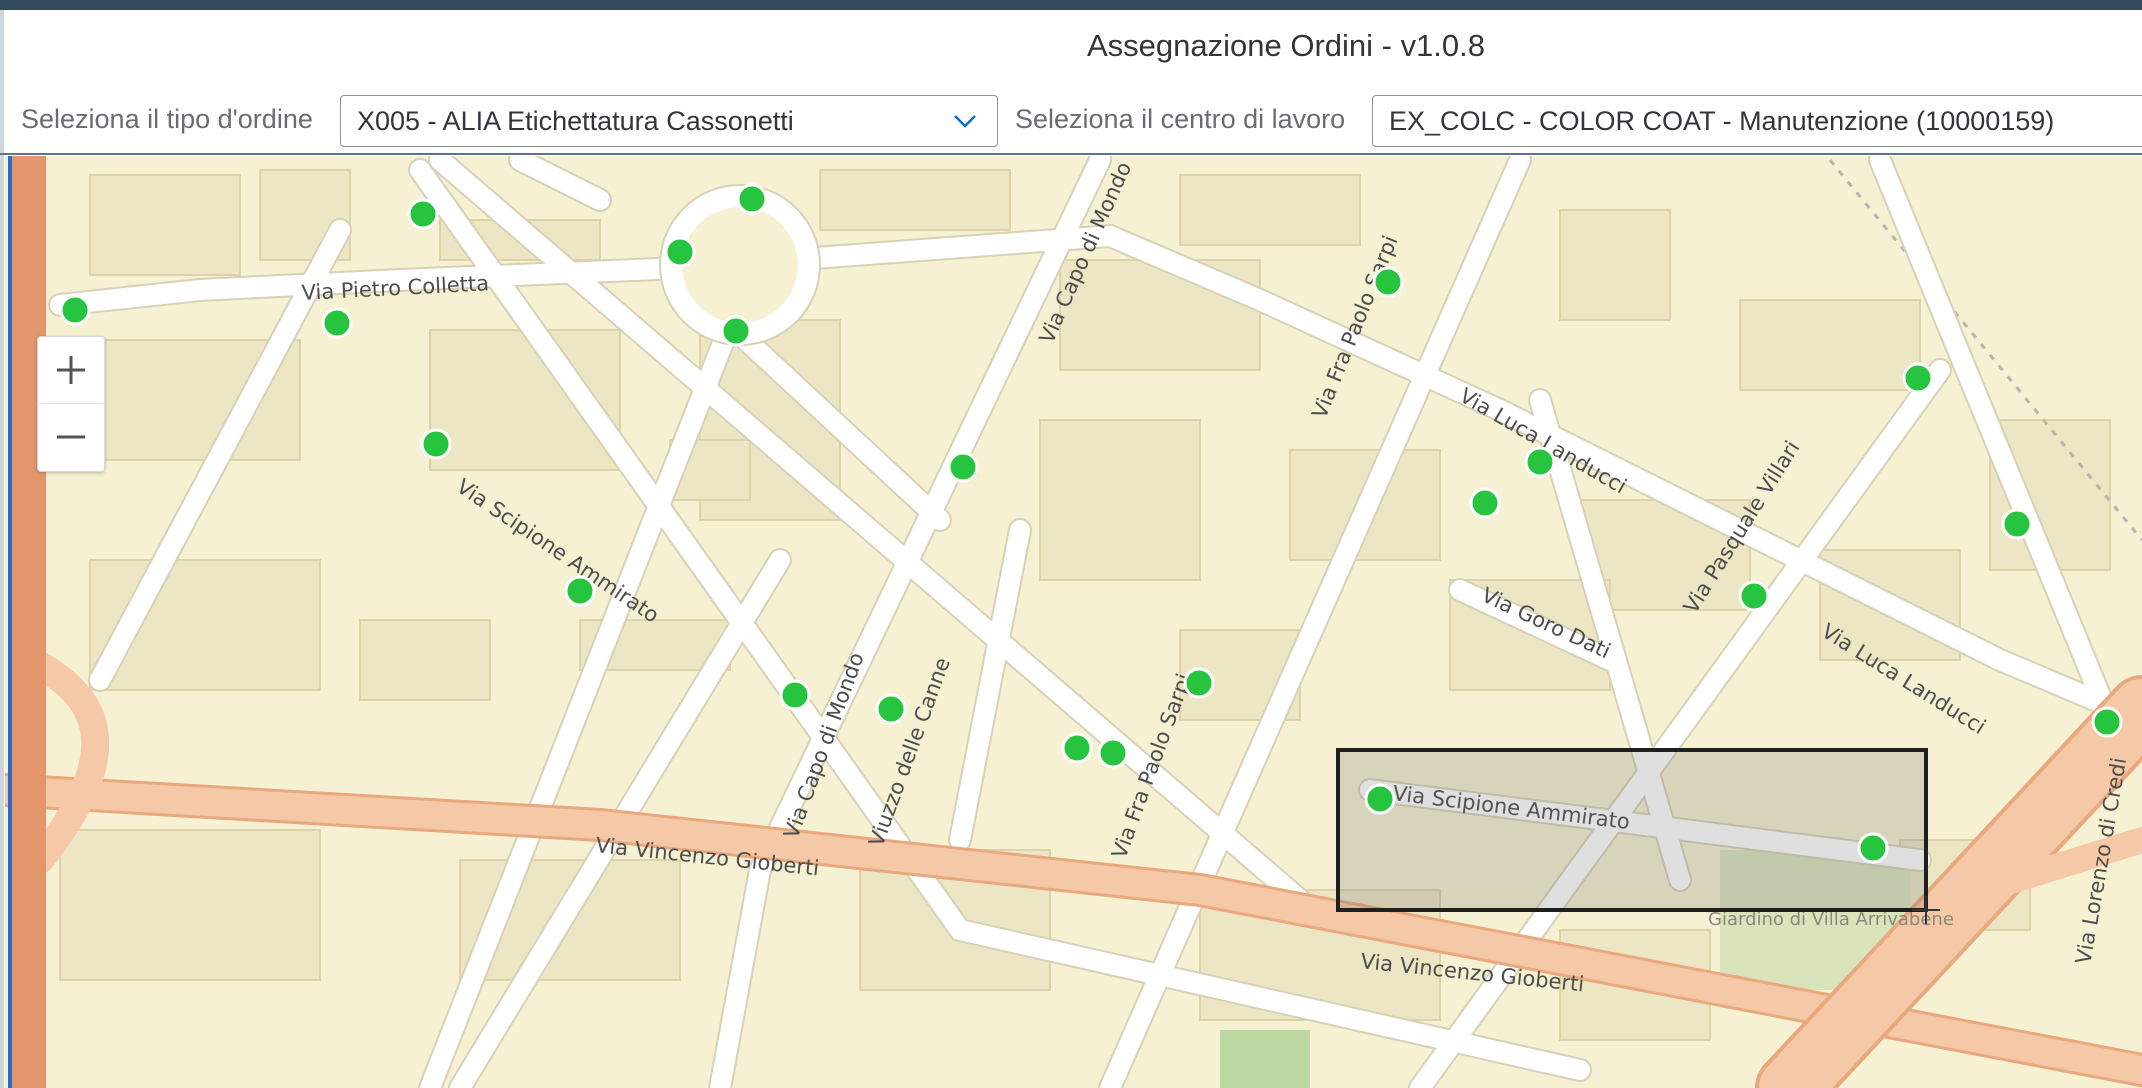 The height and width of the screenshot is (1088, 2142). I want to click on selection-rectangle, so click(1632, 830).